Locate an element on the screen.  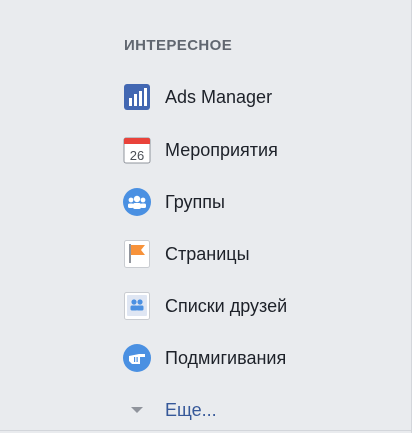
ads-manager-icon is located at coordinates (137, 97).